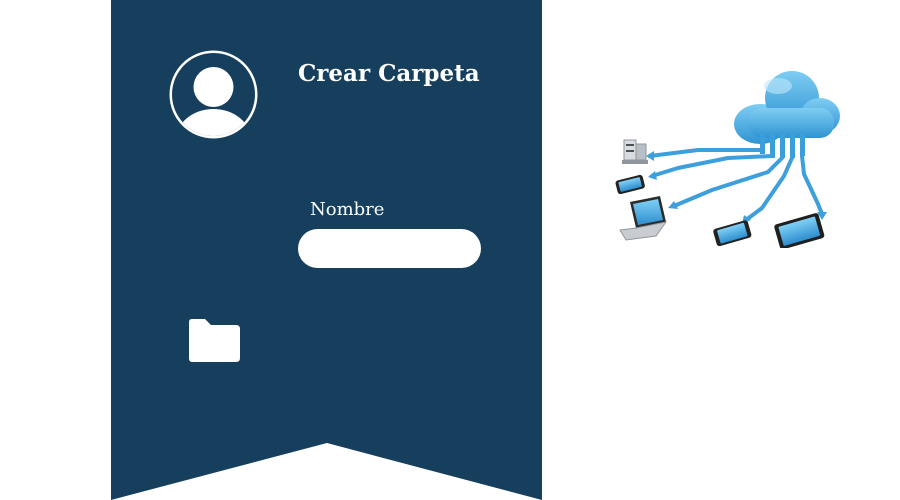 This screenshot has width=900, height=500. I want to click on folder-icon, so click(214, 341).